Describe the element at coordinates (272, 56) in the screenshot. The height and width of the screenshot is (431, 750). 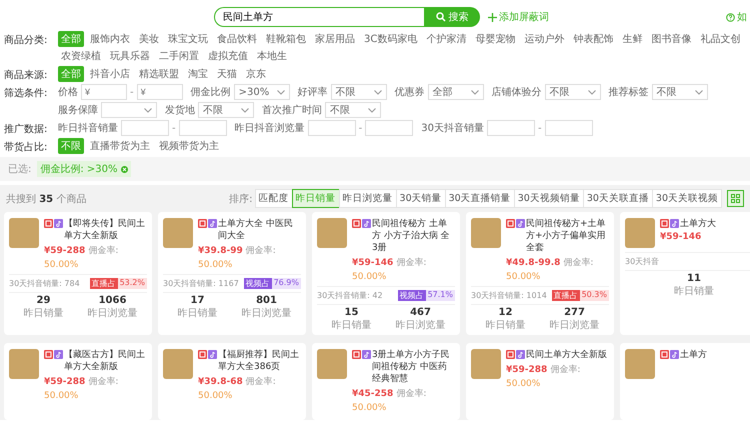
I see `category-option: 本地生` at that location.